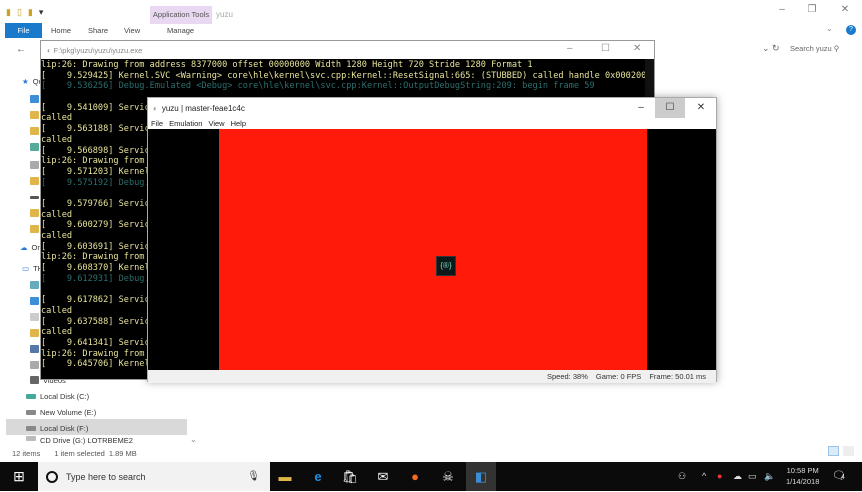 The height and width of the screenshot is (492, 862). What do you see at coordinates (26, 453) in the screenshot?
I see `item-count: 12 items` at bounding box center [26, 453].